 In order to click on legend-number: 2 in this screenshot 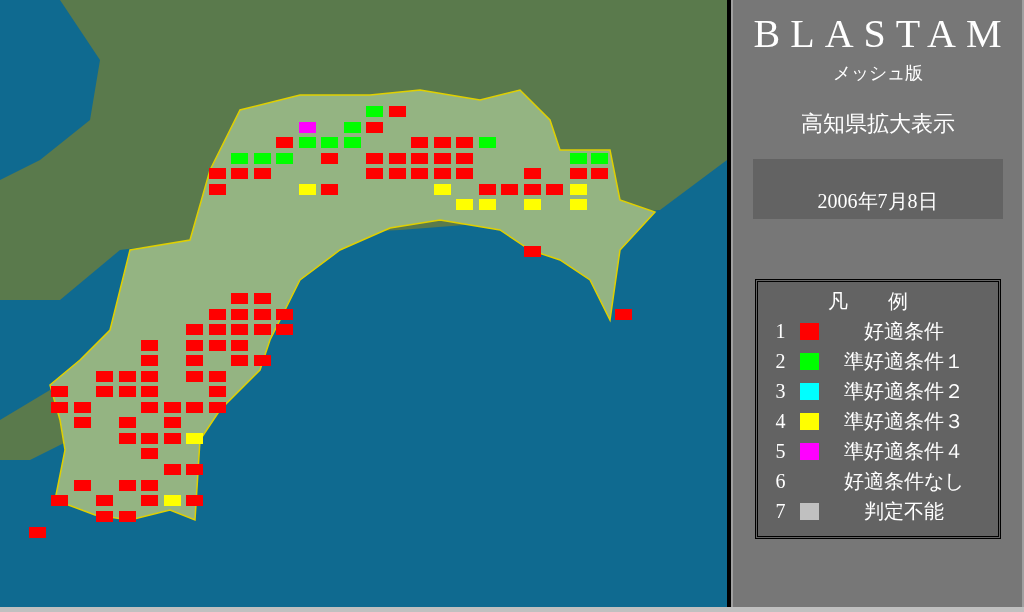, I will do `click(781, 361)`.